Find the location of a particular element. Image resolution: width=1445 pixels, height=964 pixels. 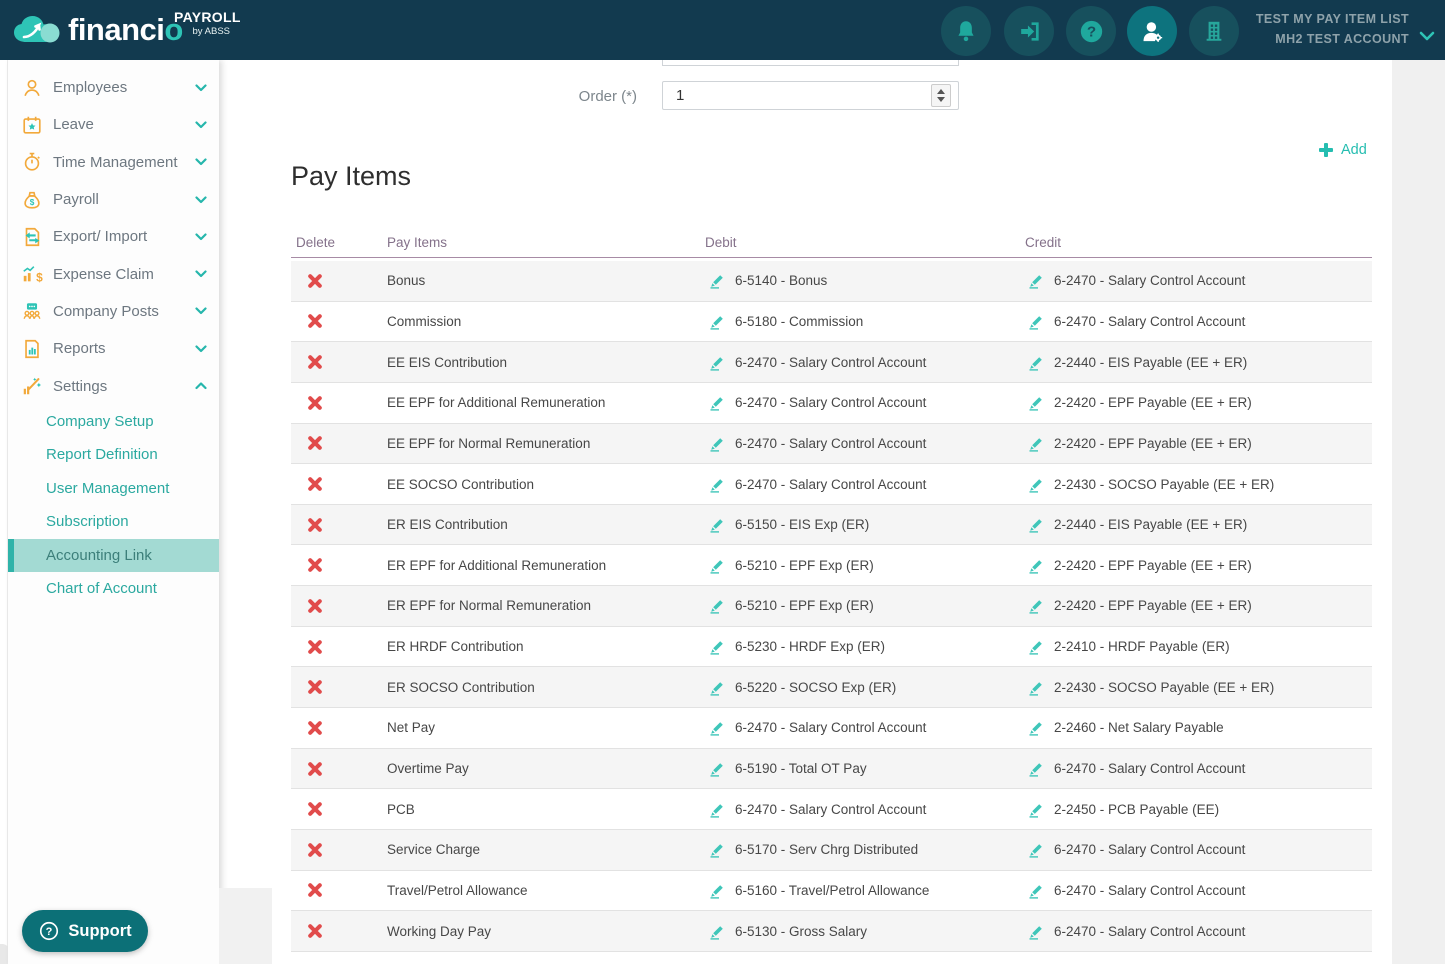

sidebar-item-settings: Settings is located at coordinates (113, 385).